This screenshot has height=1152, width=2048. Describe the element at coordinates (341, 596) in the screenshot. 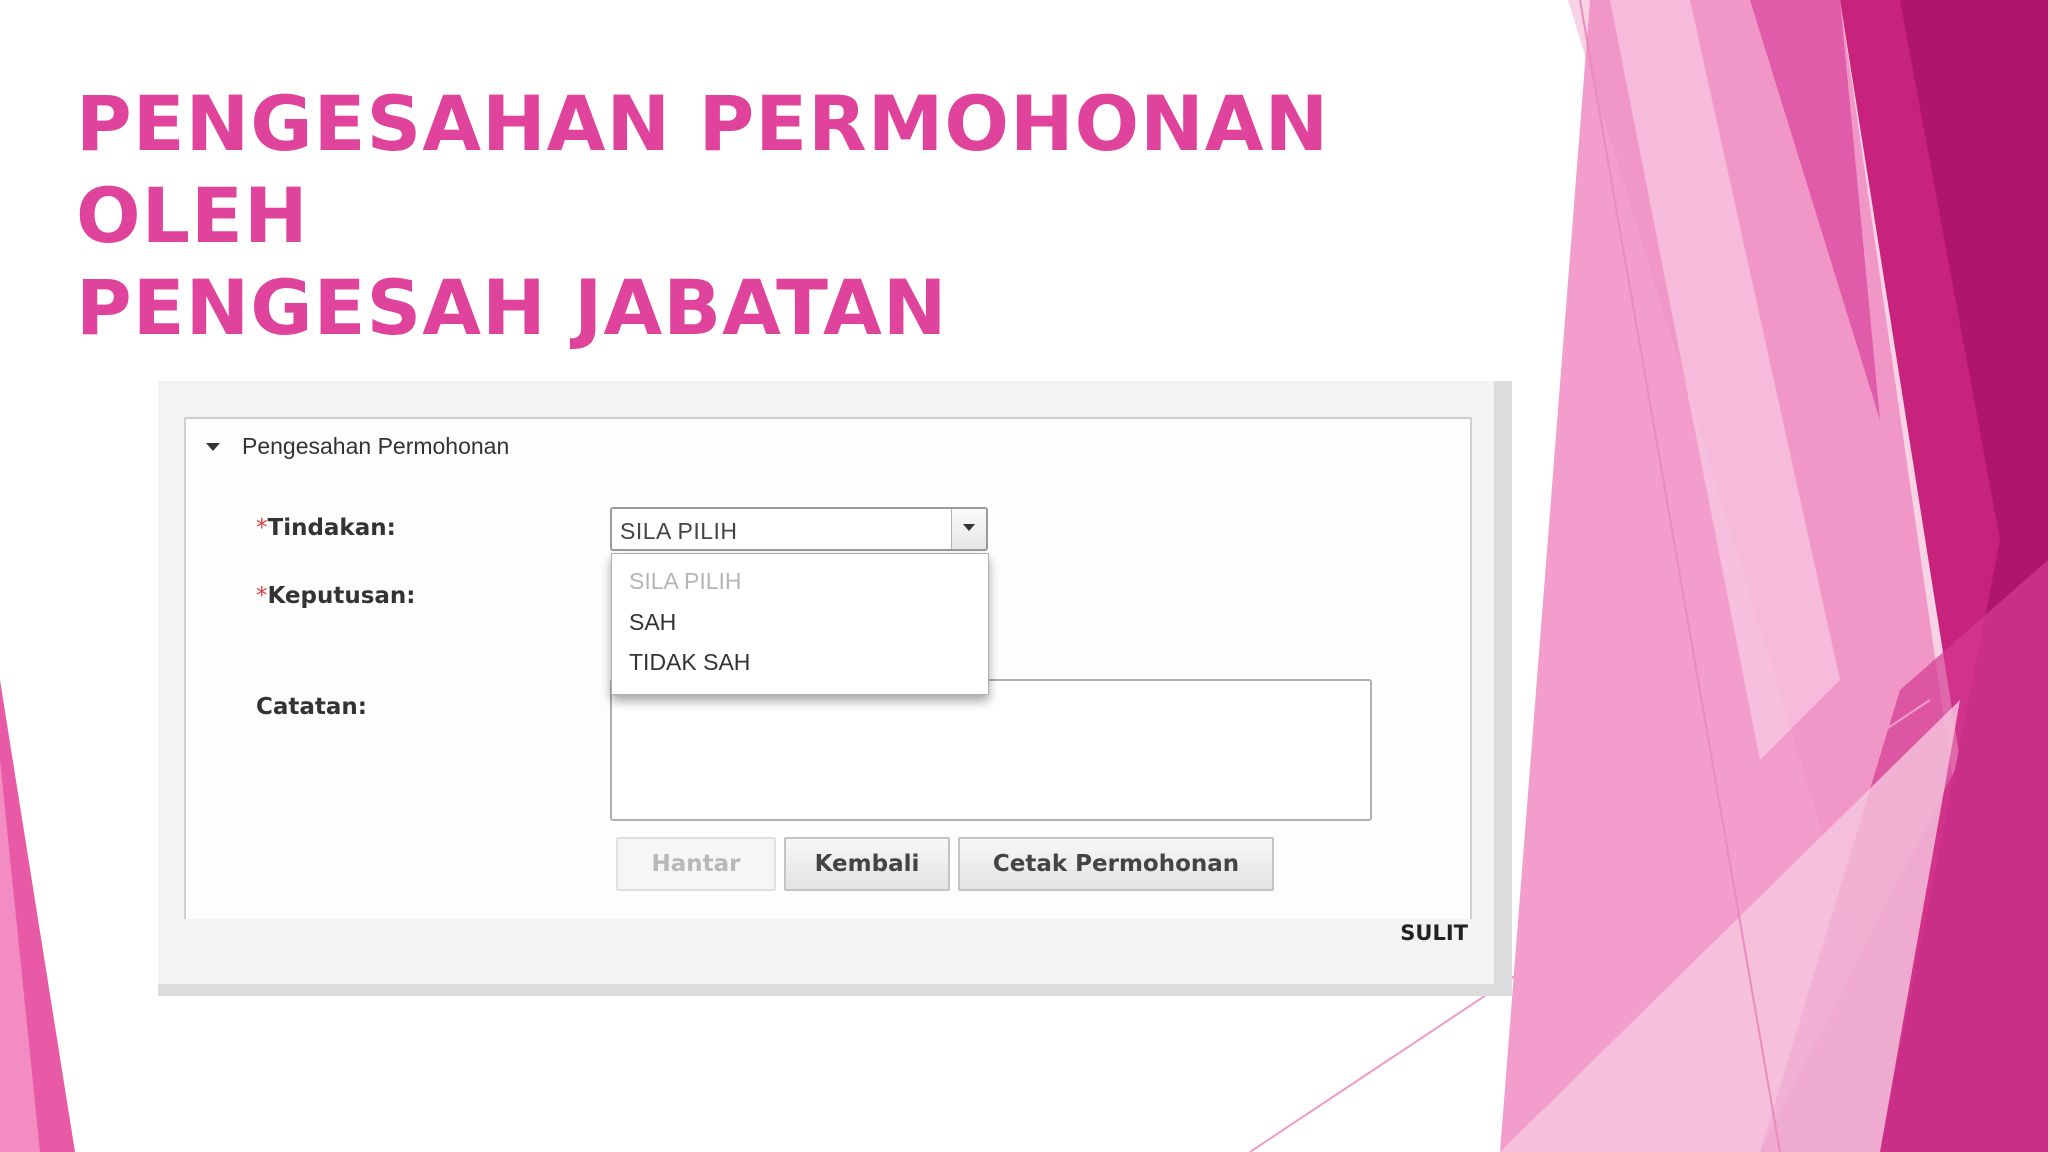

I see `keputusan-label-text: Keputusan:` at that location.